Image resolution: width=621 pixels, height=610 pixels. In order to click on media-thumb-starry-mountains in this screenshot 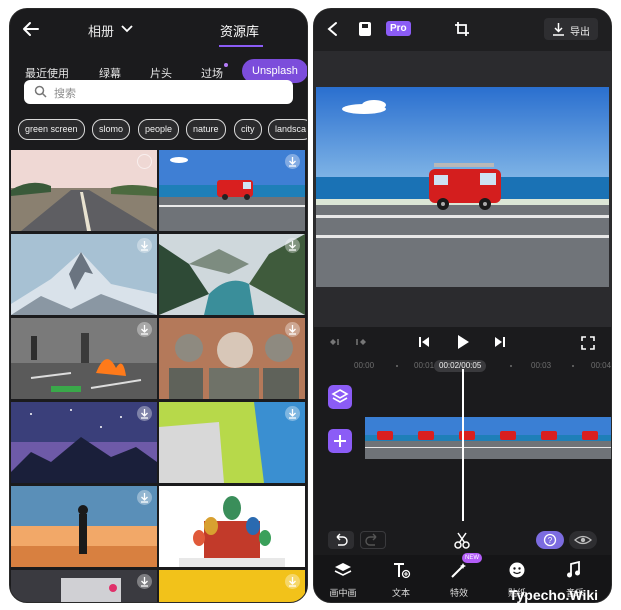, I will do `click(84, 442)`.